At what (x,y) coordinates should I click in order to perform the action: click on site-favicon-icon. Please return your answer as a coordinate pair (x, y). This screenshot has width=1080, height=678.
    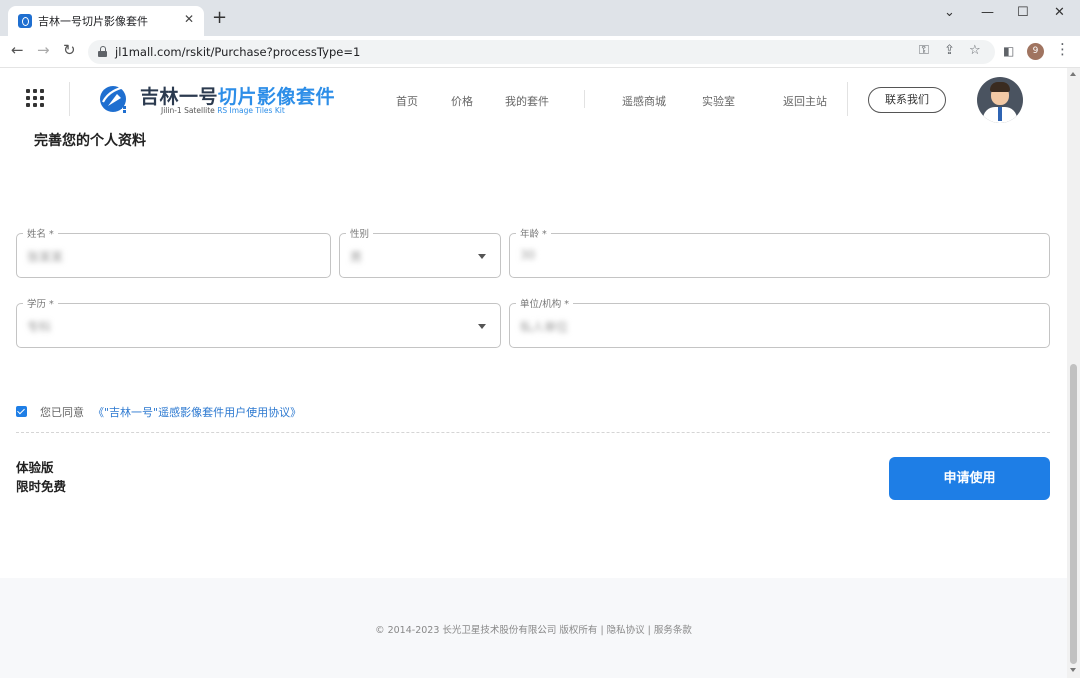
    Looking at the image, I should click on (25, 21).